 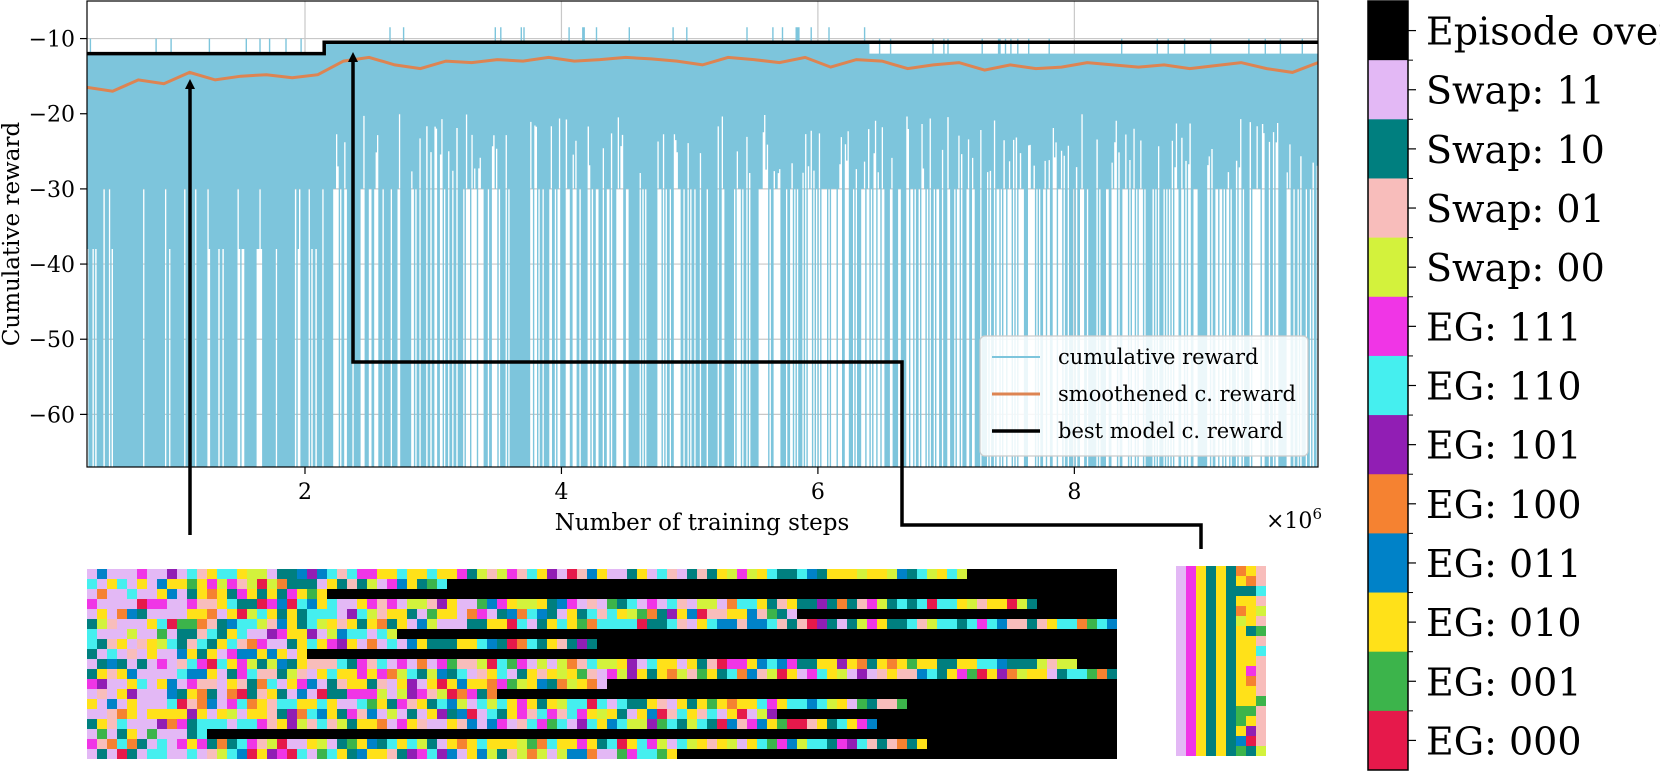 What do you see at coordinates (58, 228) in the screenshot?
I see `y-axis-ticks: −60 −50 −40 −30 −20 −10` at bounding box center [58, 228].